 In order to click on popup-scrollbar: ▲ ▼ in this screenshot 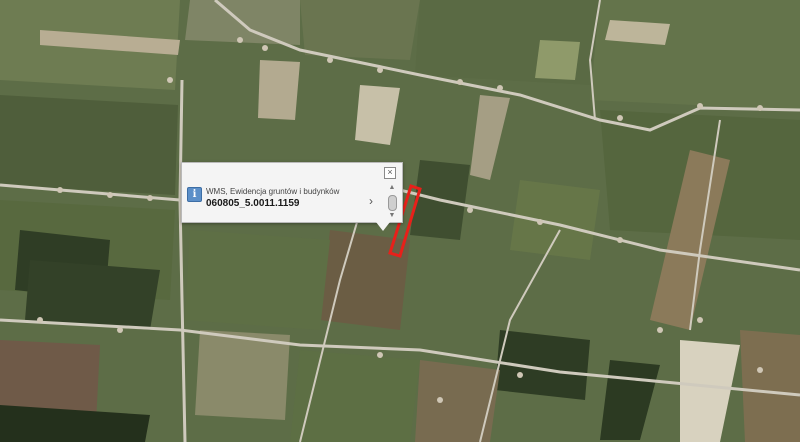, I will do `click(392, 202)`.